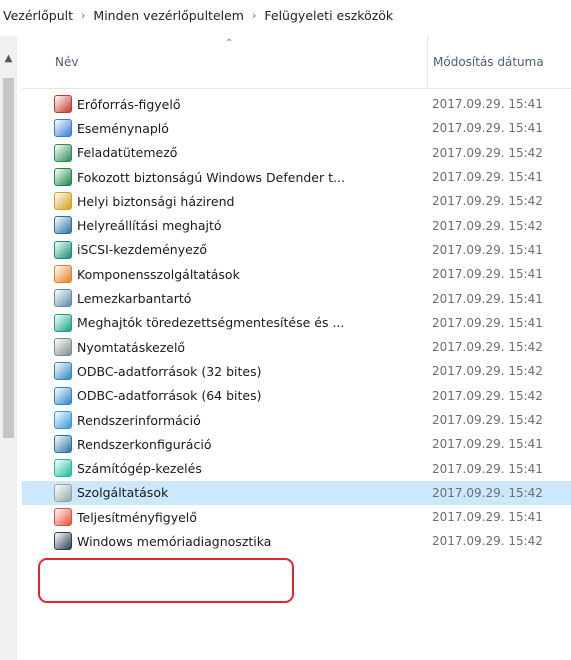 Image resolution: width=571 pixels, height=660 pixels. What do you see at coordinates (63, 492) in the screenshot?
I see `services-icon` at bounding box center [63, 492].